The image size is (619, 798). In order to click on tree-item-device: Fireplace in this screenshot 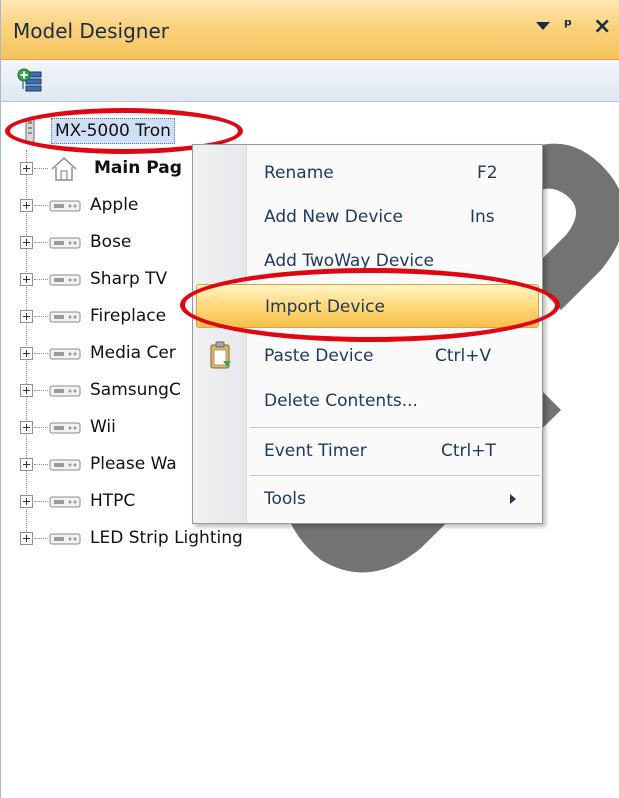, I will do `click(101, 317)`.